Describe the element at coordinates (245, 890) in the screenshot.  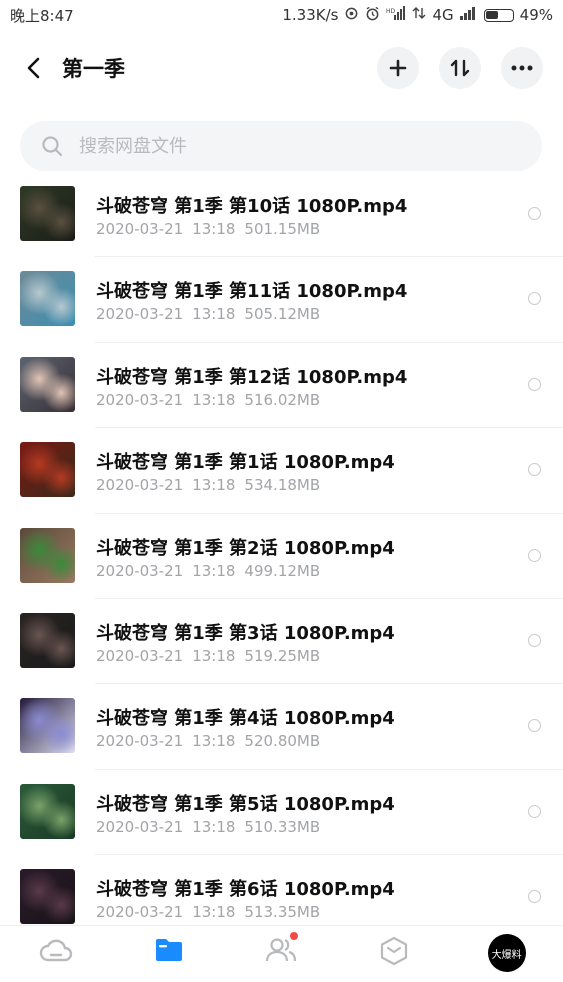
I see `file-name: 斗破苍穹 第1季 第6话 1080P.mp4` at that location.